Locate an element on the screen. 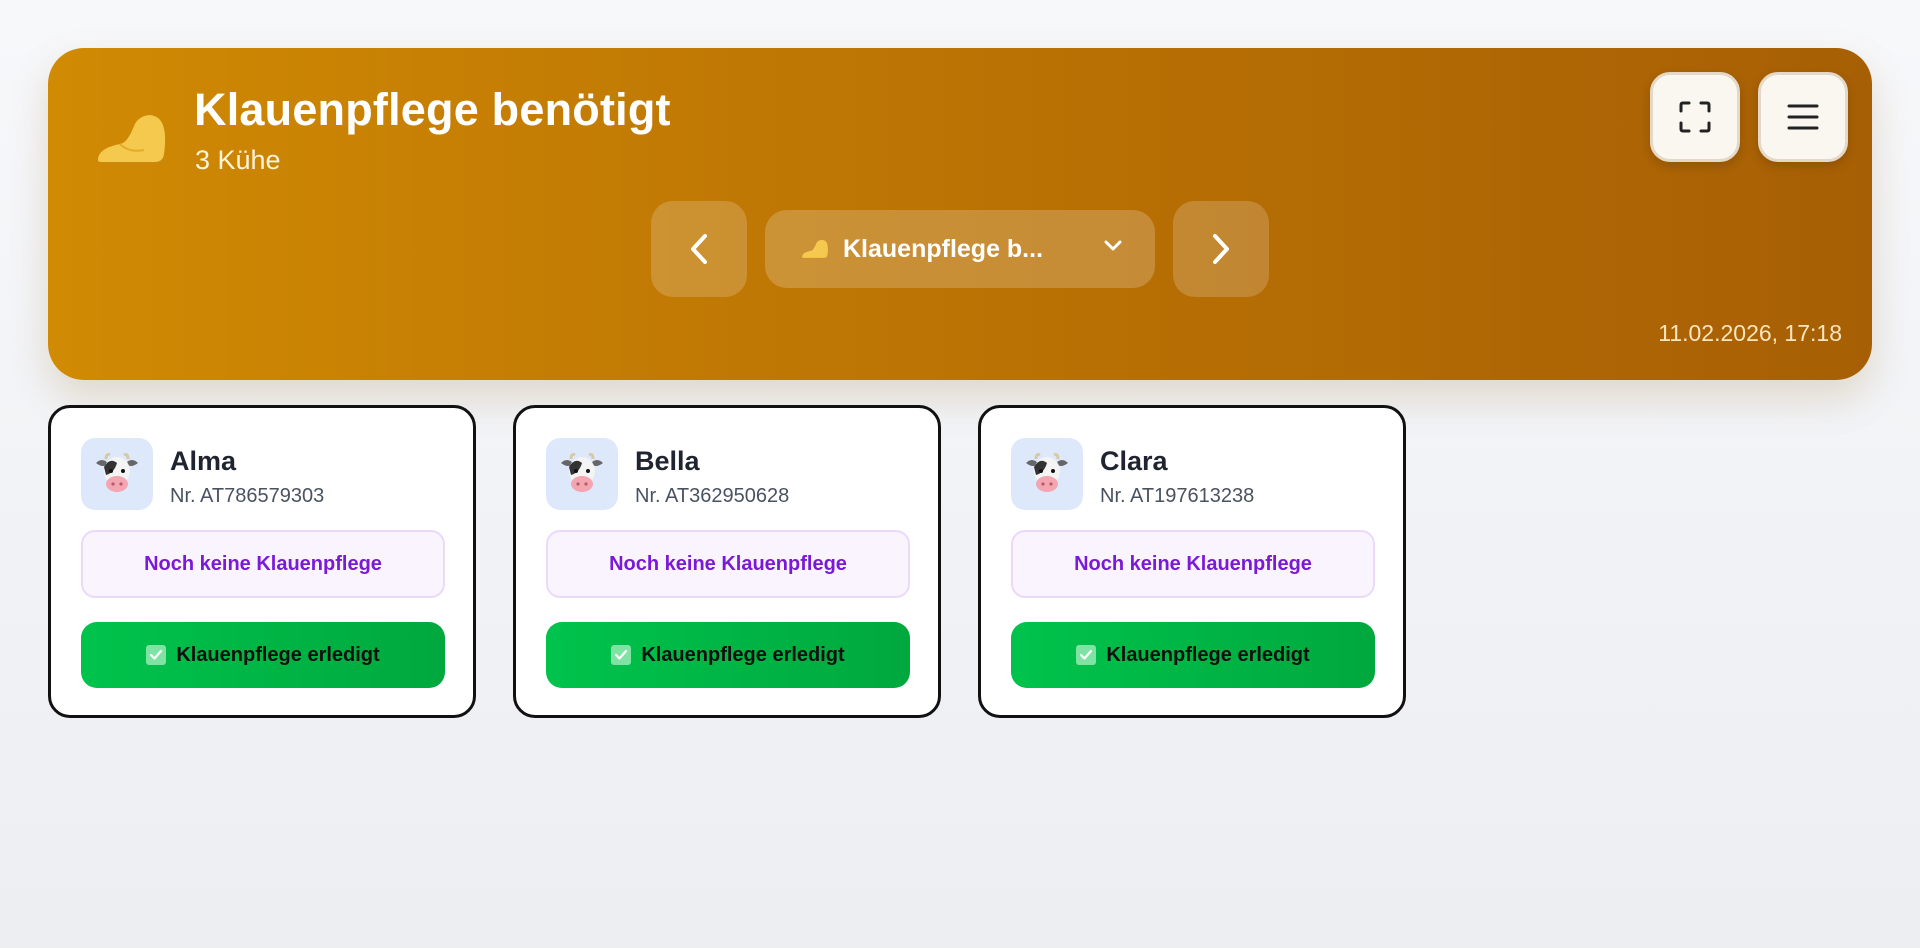  datetime: 11.02.2026, 17:18 is located at coordinates (1750, 333).